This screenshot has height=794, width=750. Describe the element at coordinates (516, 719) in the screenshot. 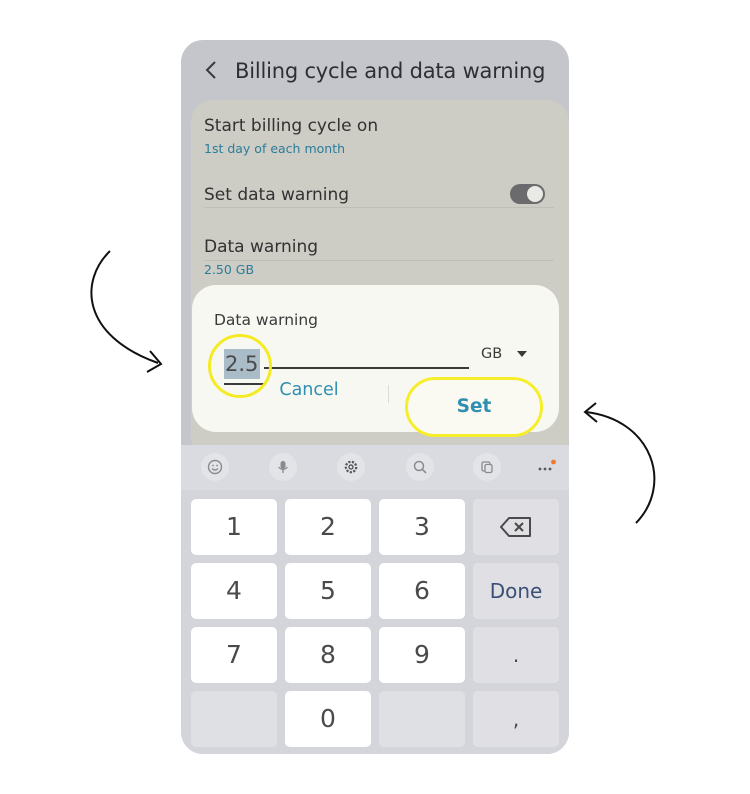

I see `comma-key: ,` at that location.